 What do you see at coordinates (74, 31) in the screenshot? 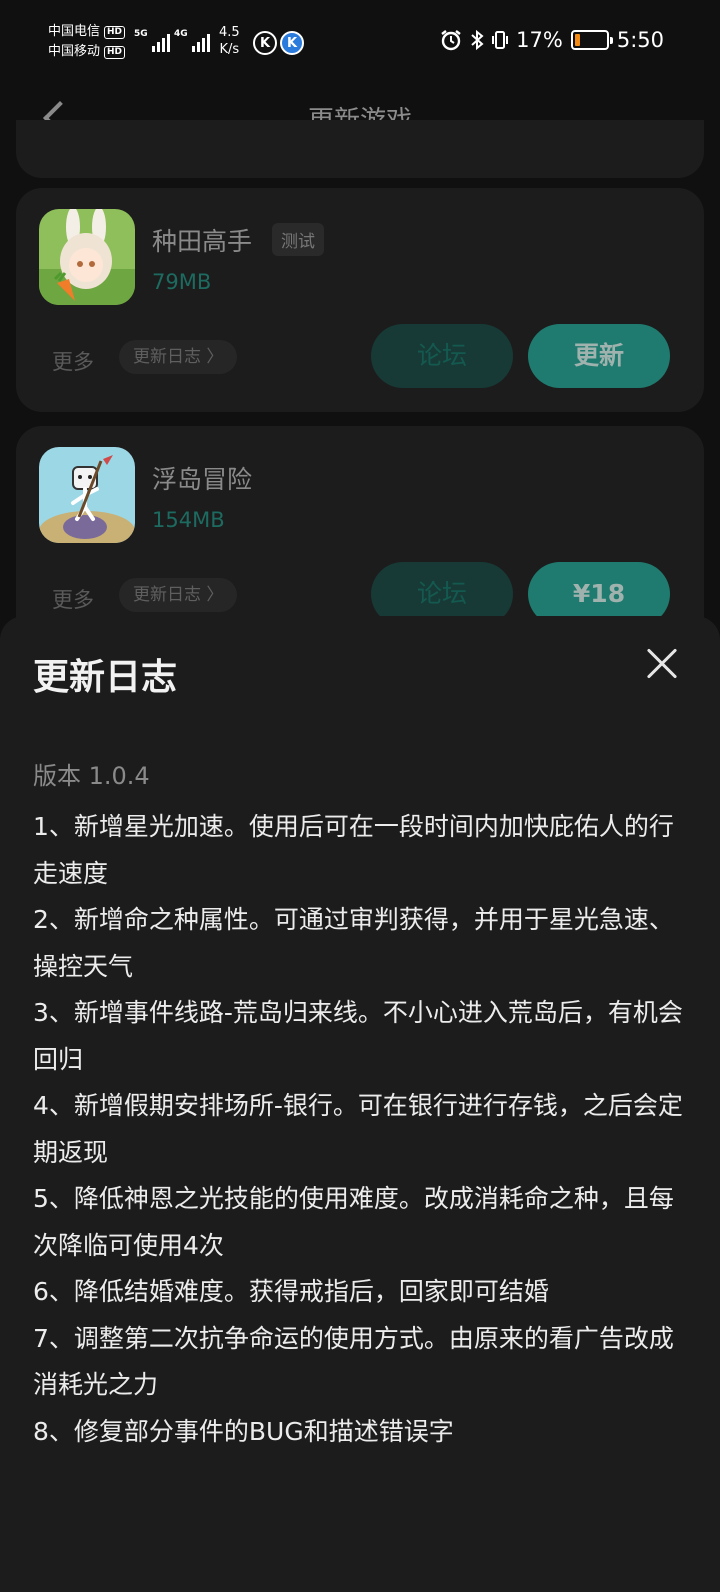
I see `carrier-1: 中国电信` at bounding box center [74, 31].